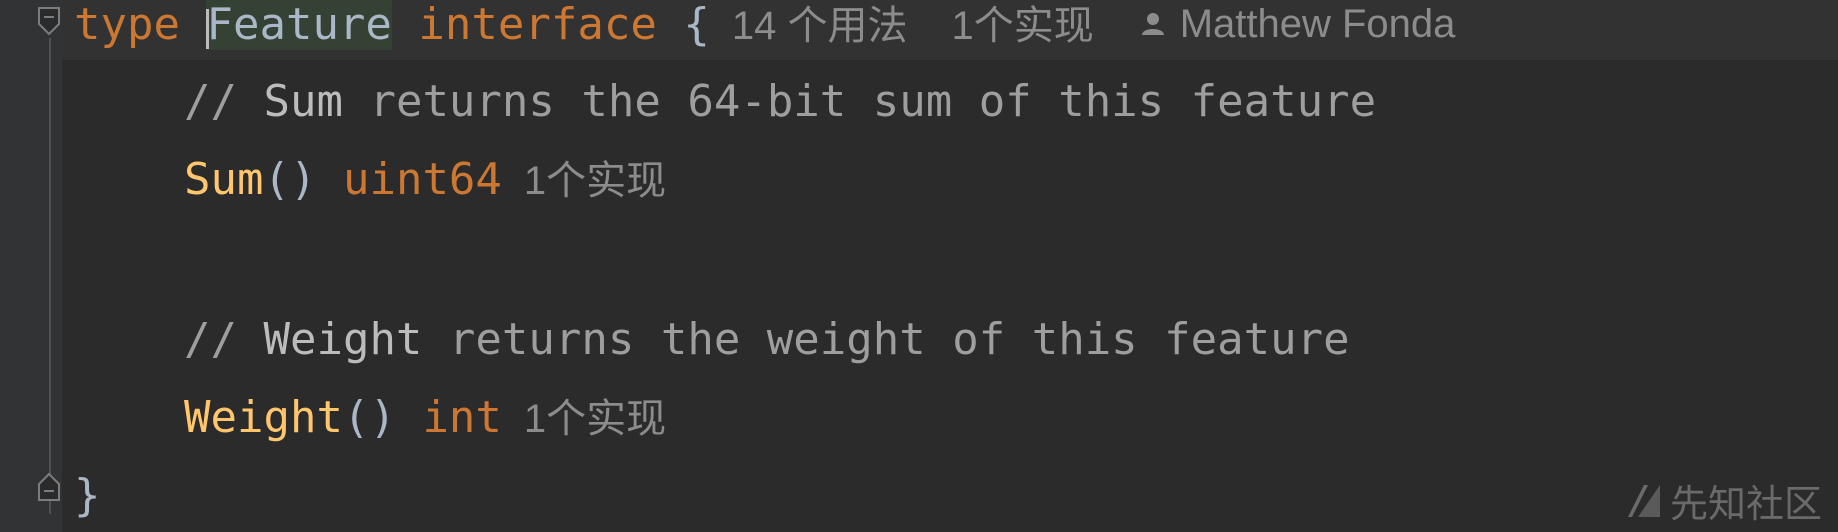 The height and width of the screenshot is (532, 1838). Describe the element at coordinates (312, 25) in the screenshot. I see `identifier-rest: eature` at that location.